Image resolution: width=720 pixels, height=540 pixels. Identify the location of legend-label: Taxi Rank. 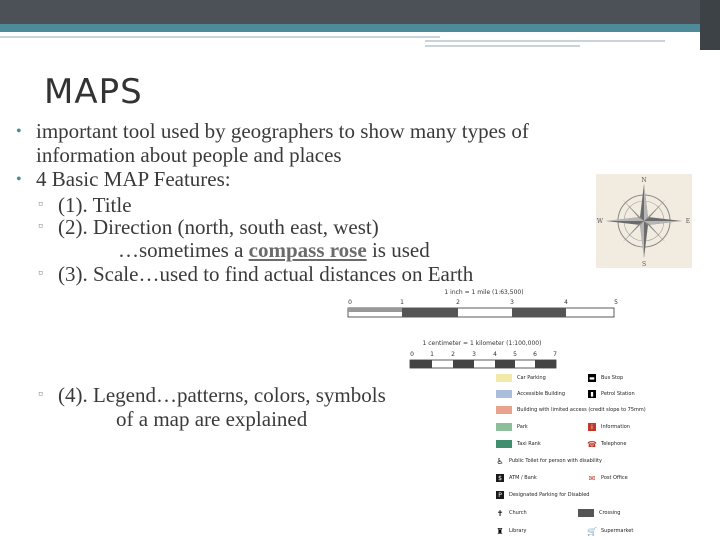
(529, 444).